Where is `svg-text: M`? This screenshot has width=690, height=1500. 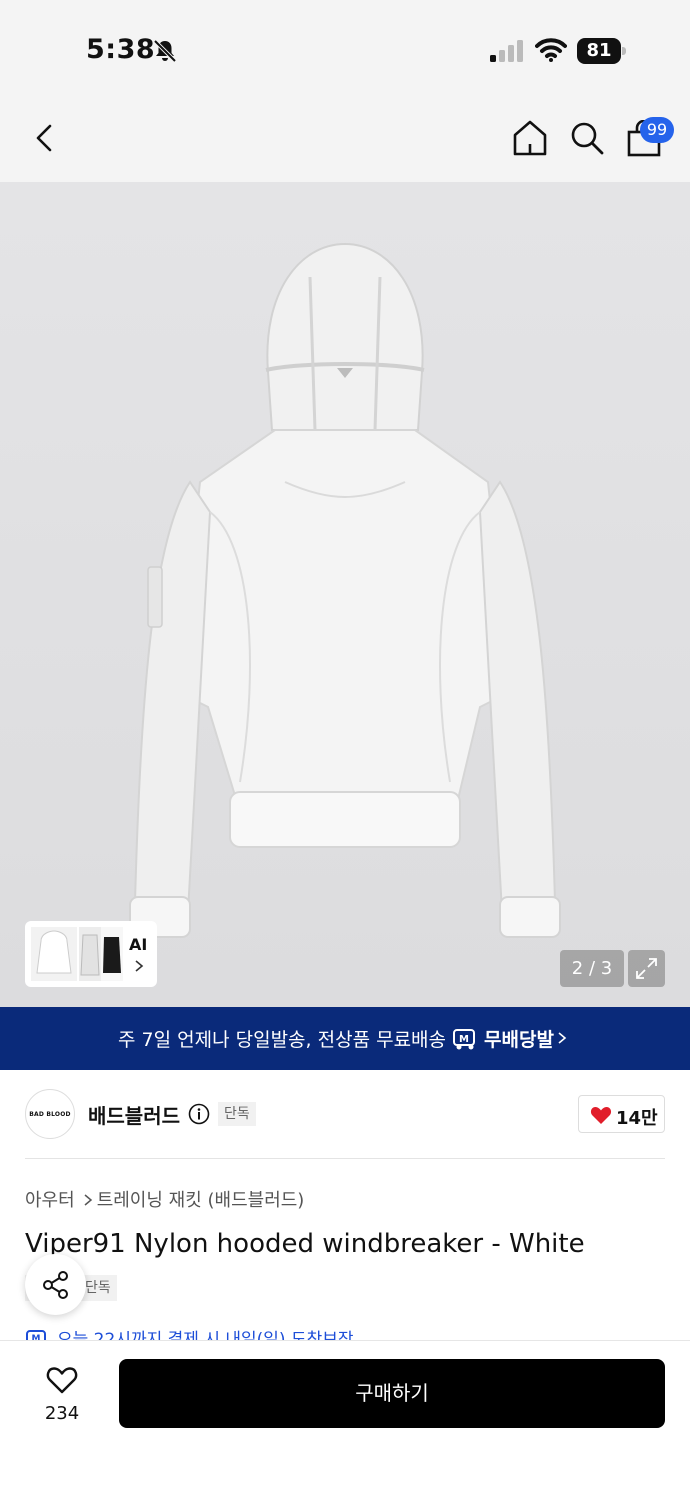 svg-text: M is located at coordinates (464, 1039).